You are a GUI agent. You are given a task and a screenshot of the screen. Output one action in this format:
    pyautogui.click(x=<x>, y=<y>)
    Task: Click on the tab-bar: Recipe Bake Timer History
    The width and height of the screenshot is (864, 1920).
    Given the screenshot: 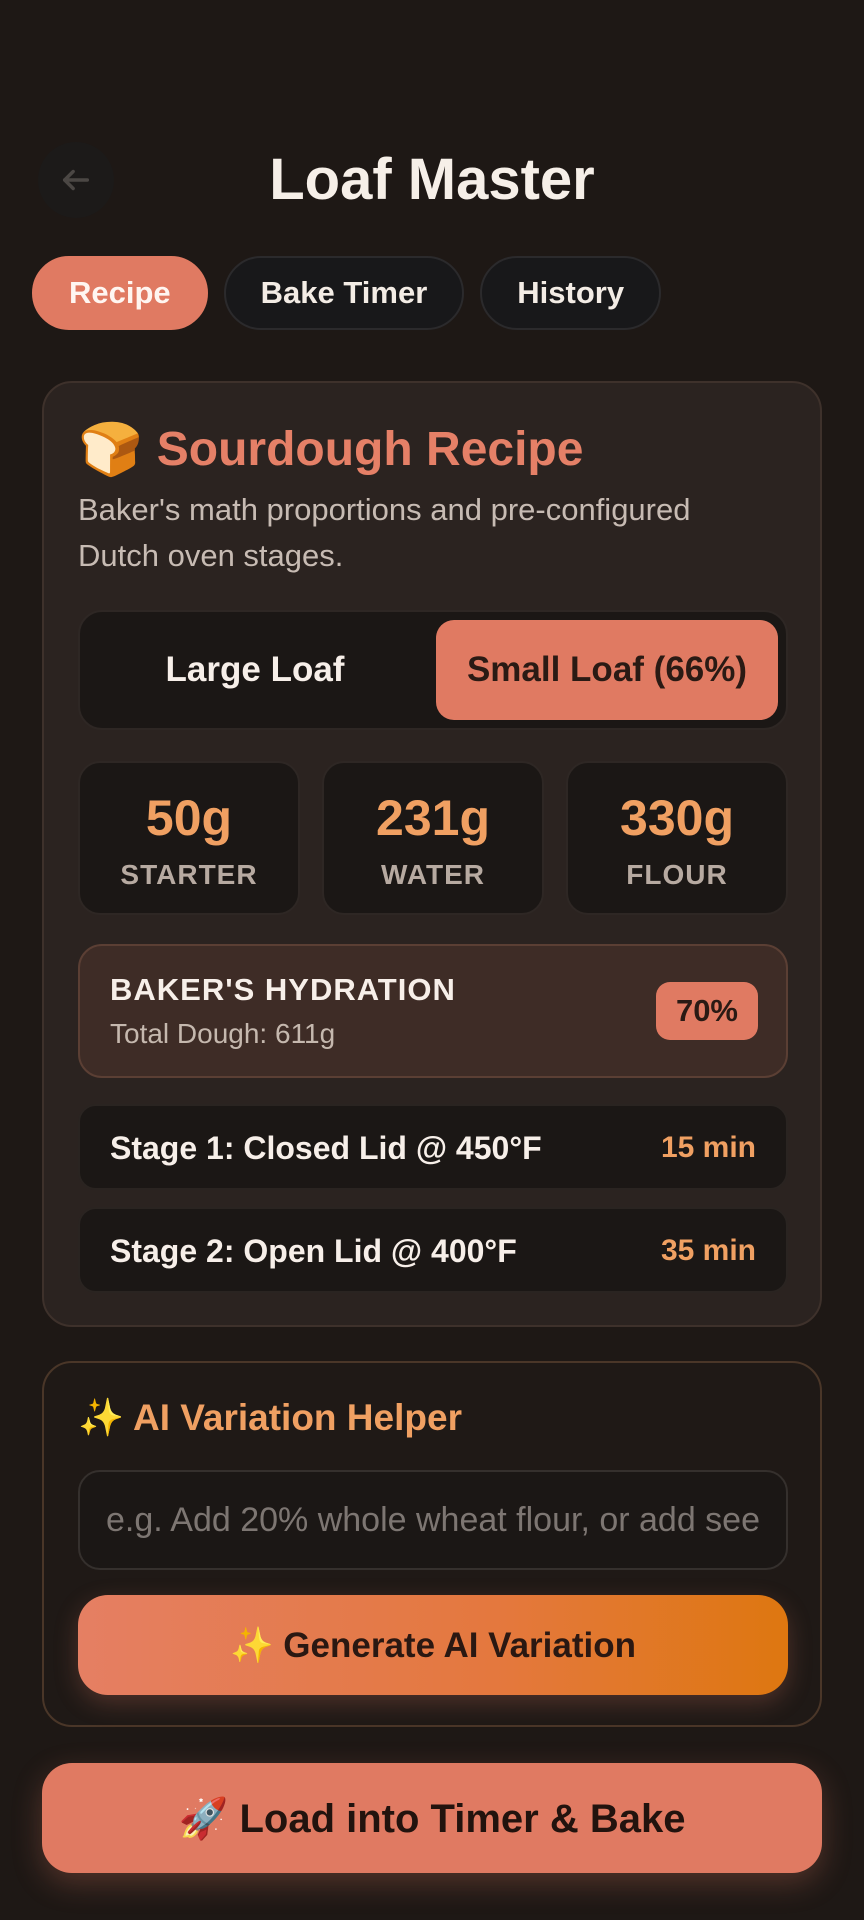 What is the action you would take?
    pyautogui.click(x=347, y=293)
    